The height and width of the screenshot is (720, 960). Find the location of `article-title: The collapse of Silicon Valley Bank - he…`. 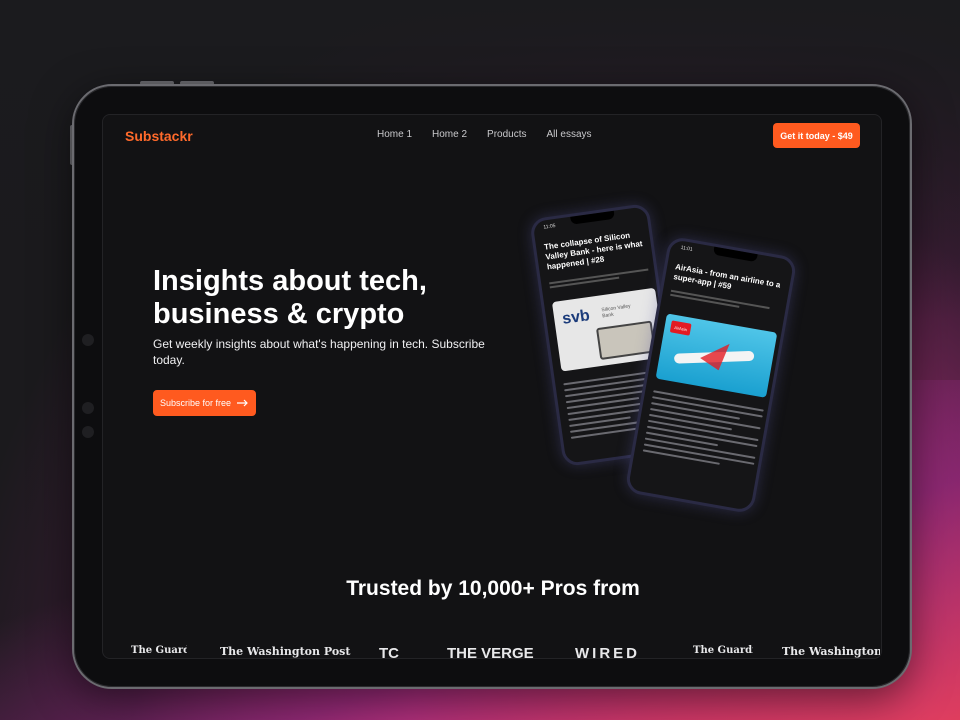

article-title: The collapse of Silicon Valley Bank - he… is located at coordinates (593, 251).